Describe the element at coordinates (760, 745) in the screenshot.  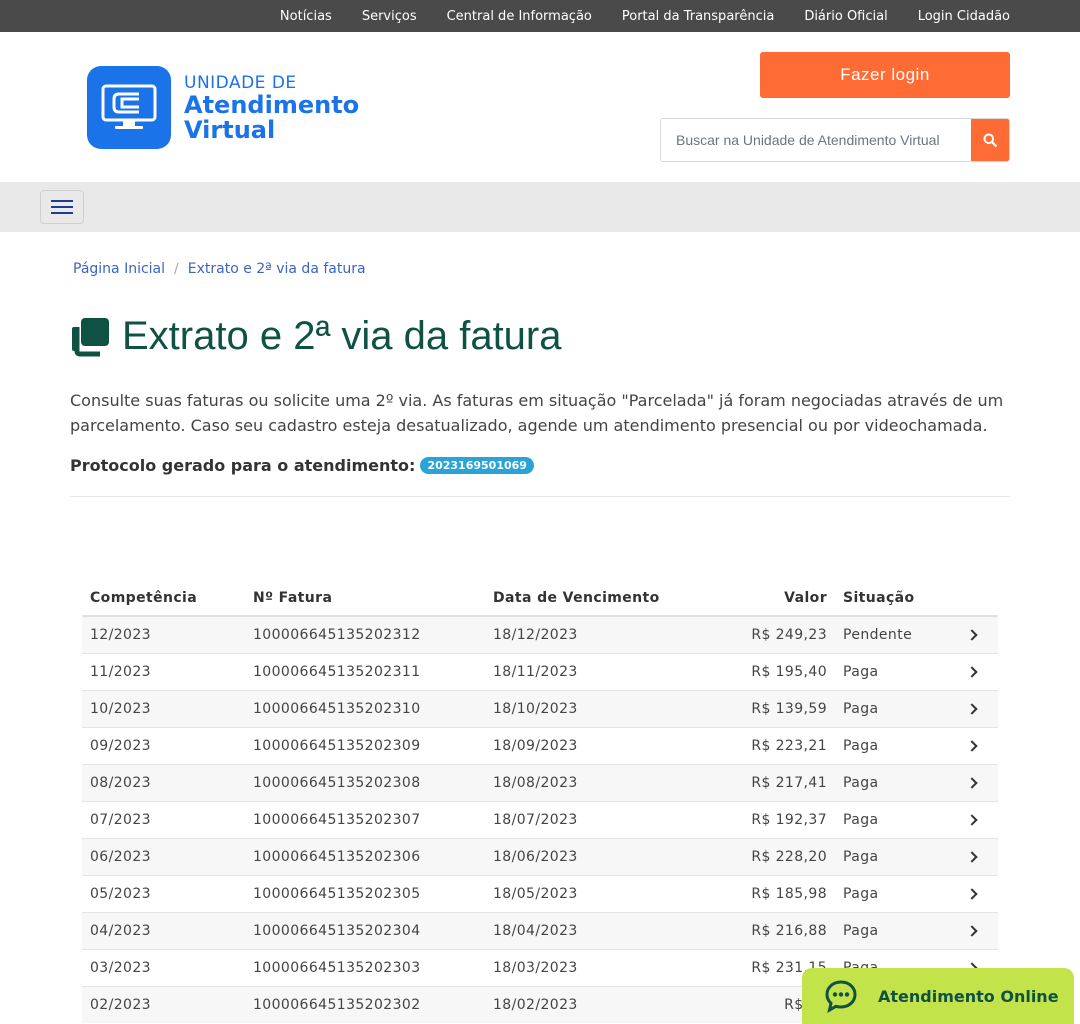
I see `cell-valor: R$ 223,21` at that location.